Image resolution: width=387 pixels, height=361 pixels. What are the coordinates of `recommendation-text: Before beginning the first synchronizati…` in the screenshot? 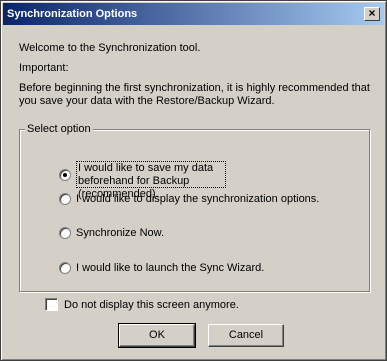 It's located at (194, 94).